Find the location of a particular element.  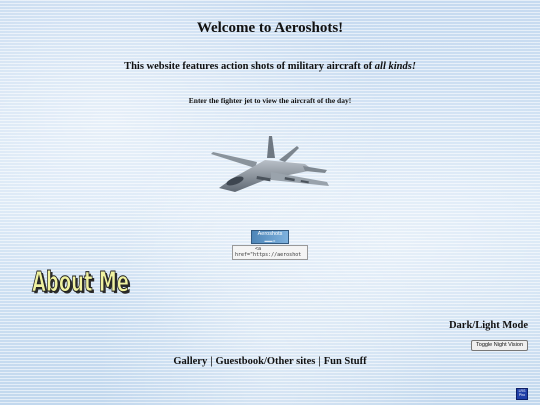

corner-badge-link: LRS Pho is located at coordinates (522, 394).